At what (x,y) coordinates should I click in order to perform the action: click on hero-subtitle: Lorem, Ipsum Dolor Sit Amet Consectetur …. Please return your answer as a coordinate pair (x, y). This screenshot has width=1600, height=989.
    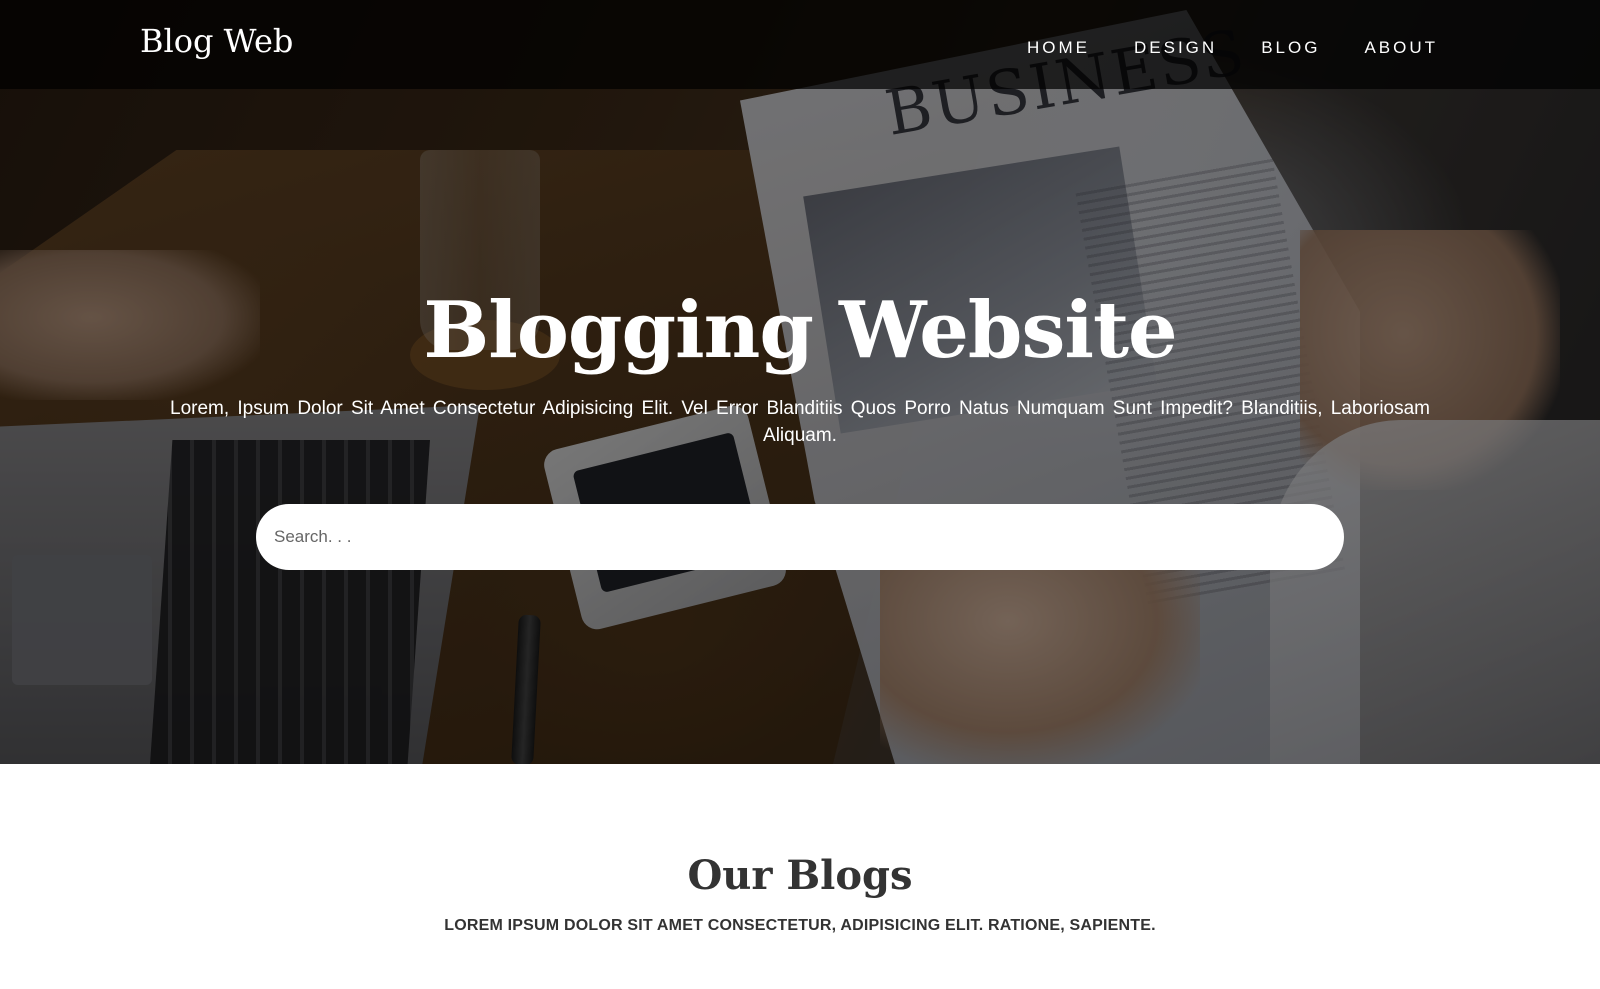
    Looking at the image, I should click on (800, 422).